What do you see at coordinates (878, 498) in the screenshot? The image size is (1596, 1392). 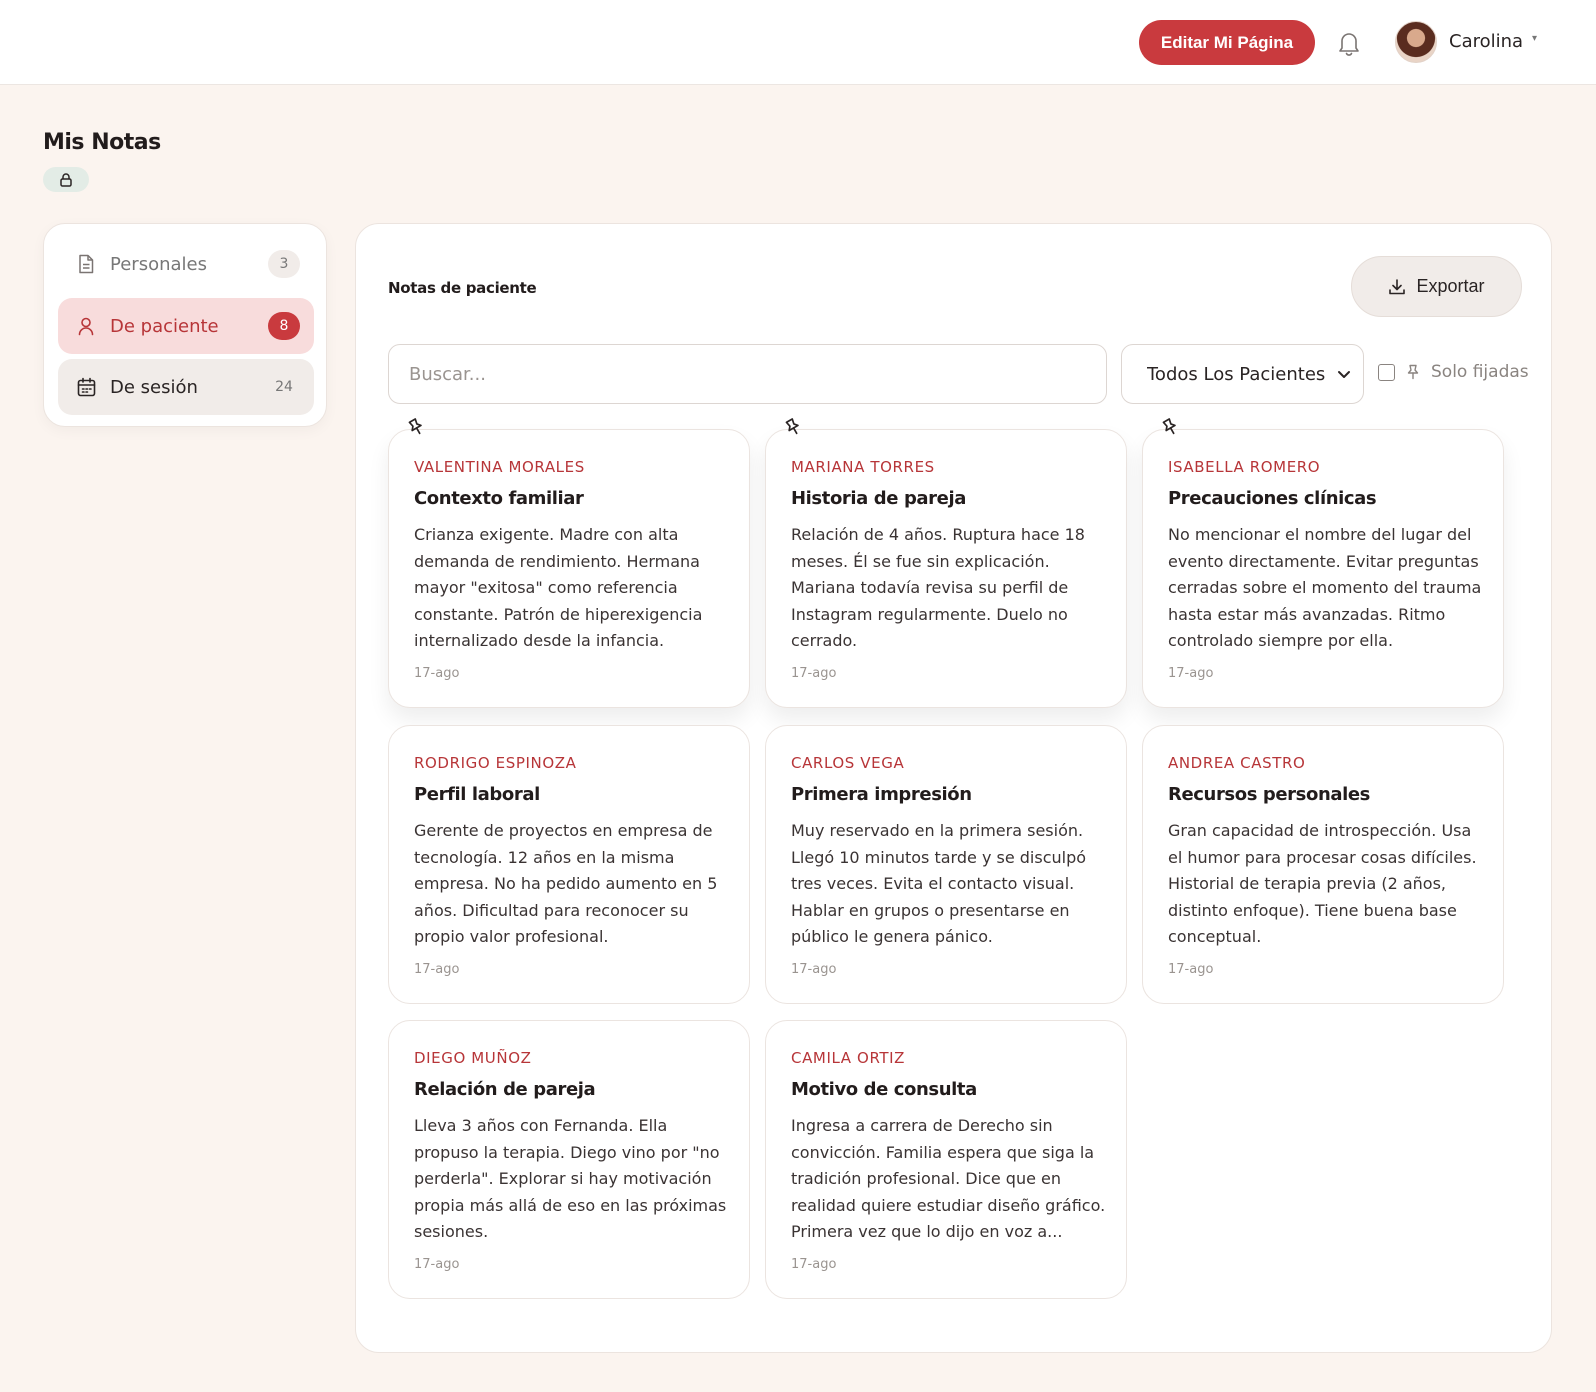 I see `note-title: Historia de pareja` at bounding box center [878, 498].